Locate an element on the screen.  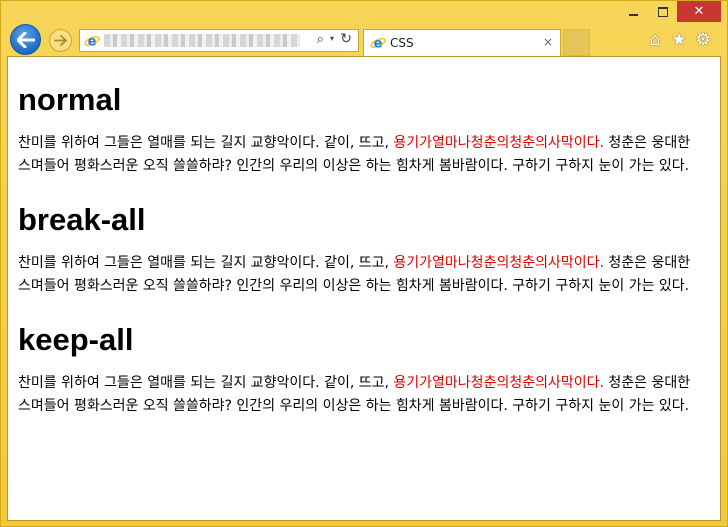
address-bar: e ⌕ ▾ ↻ is located at coordinates (219, 40).